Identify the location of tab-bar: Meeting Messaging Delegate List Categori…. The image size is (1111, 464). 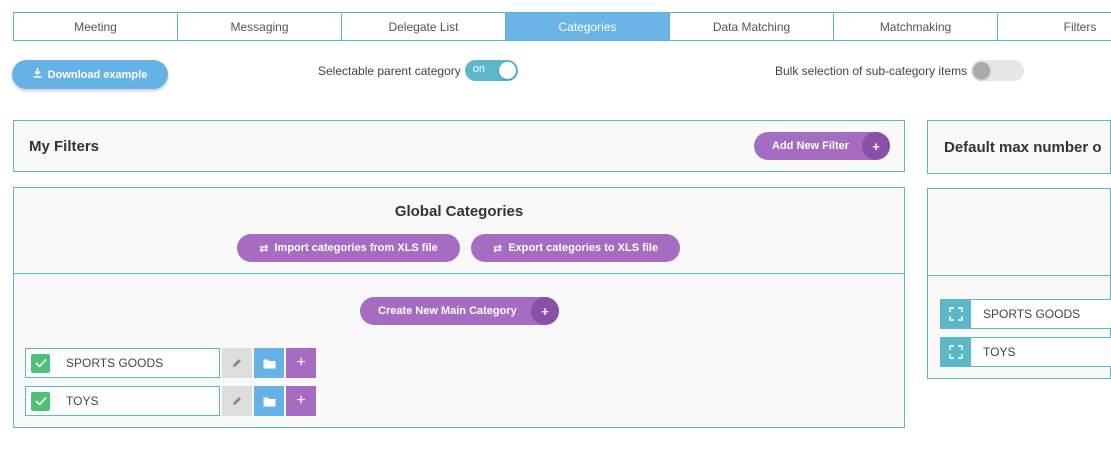
(562, 26).